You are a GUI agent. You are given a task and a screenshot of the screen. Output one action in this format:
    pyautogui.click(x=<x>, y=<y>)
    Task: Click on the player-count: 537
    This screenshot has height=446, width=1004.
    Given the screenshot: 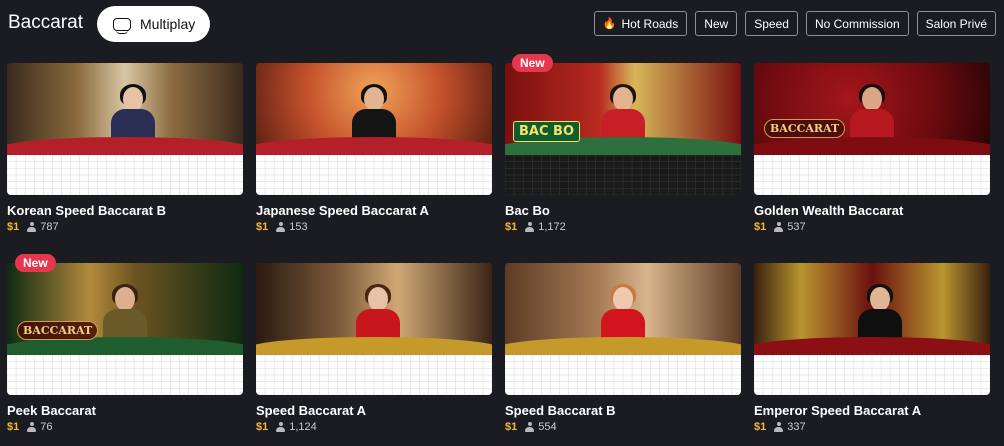 What is the action you would take?
    pyautogui.click(x=796, y=227)
    